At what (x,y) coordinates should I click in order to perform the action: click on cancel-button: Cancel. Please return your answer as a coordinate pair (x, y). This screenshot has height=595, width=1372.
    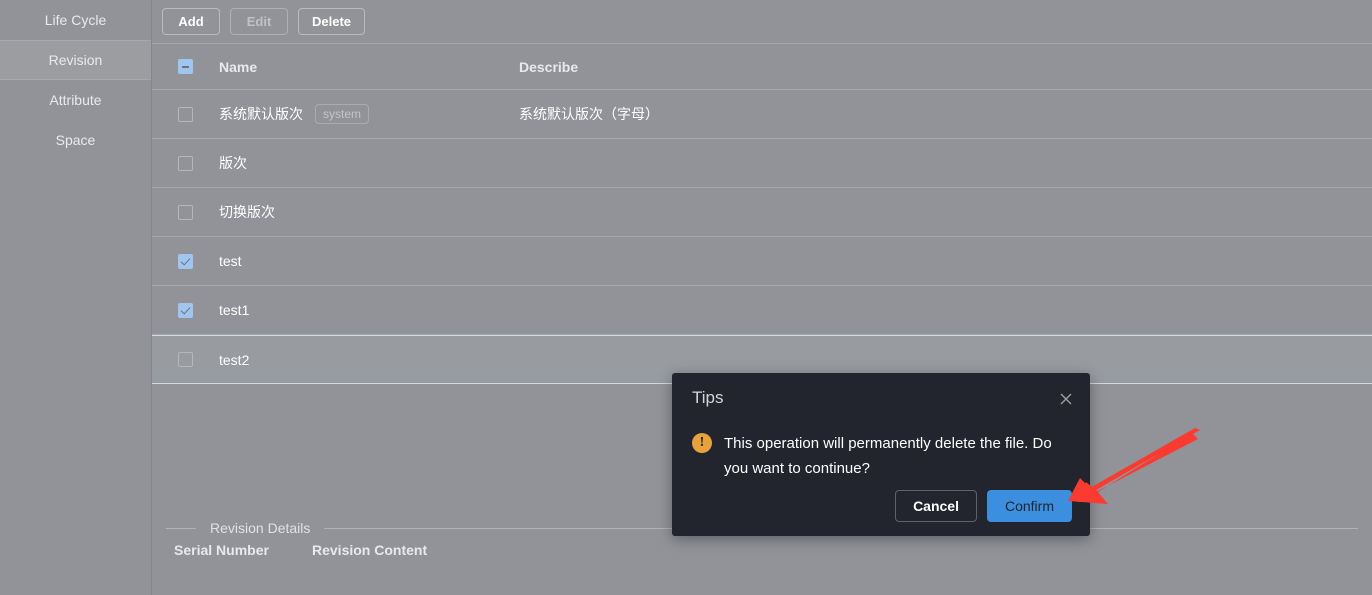
    Looking at the image, I should click on (936, 506).